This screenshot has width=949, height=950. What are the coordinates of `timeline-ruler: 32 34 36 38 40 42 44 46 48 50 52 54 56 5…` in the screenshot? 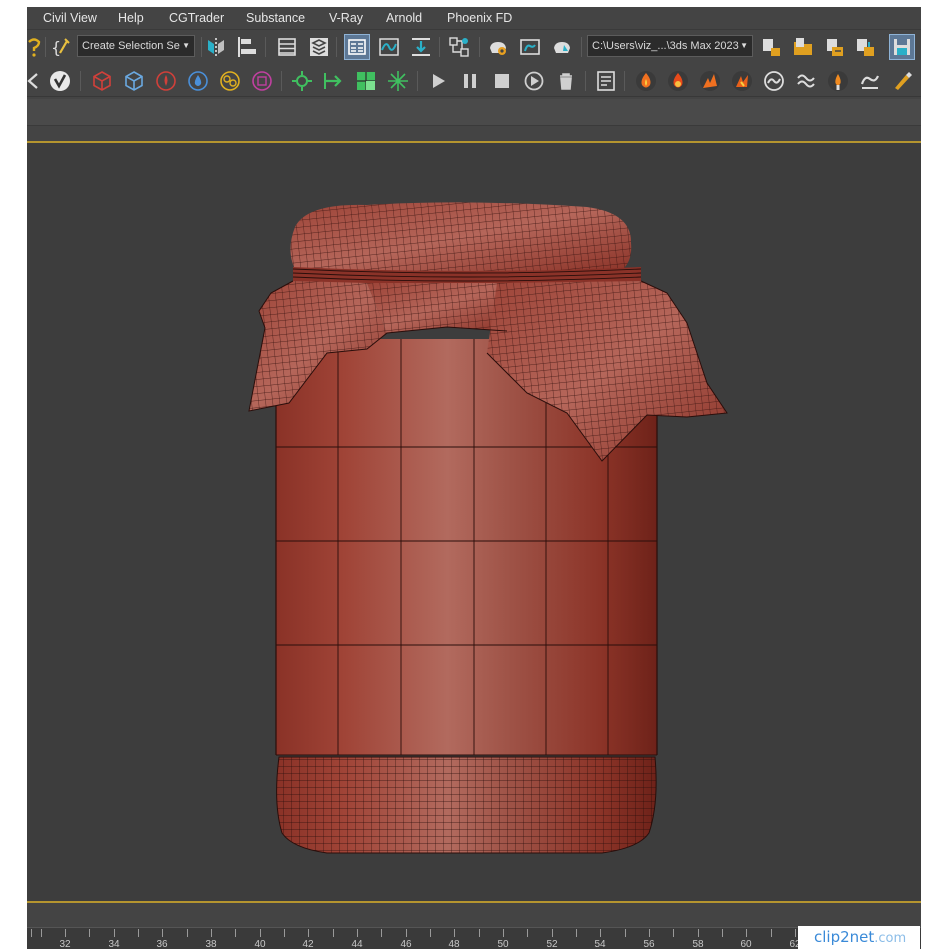 It's located at (474, 938).